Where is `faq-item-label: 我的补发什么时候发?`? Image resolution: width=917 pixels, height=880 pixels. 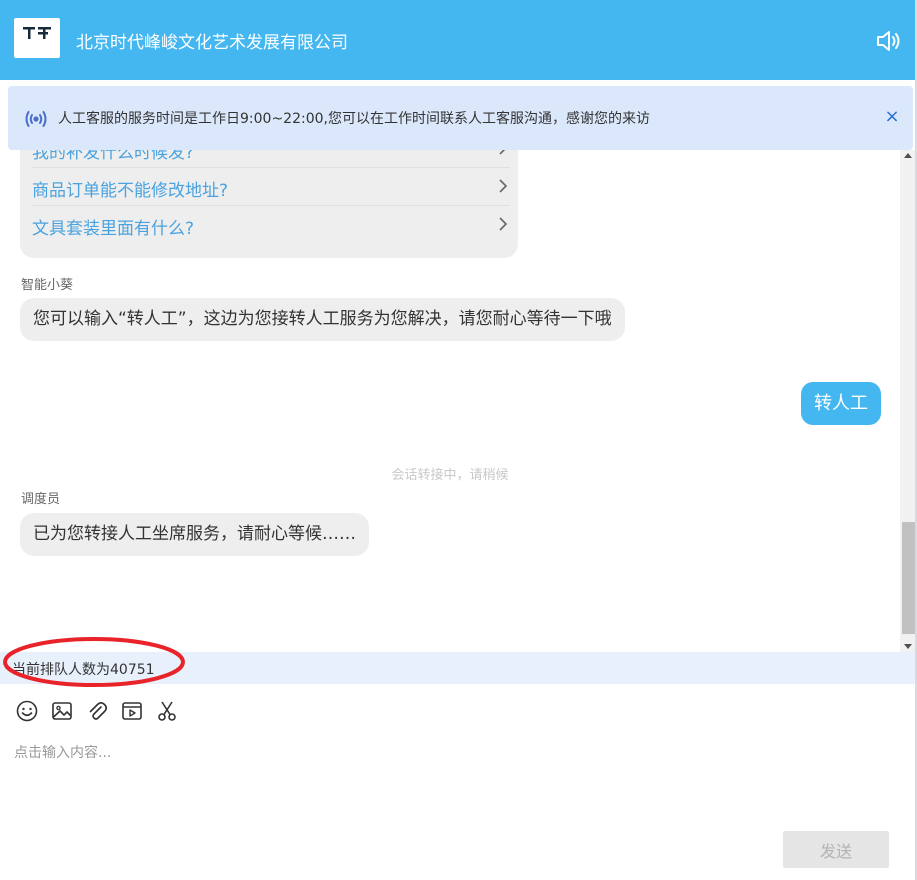 faq-item-label: 我的补发什么时候发? is located at coordinates (113, 156).